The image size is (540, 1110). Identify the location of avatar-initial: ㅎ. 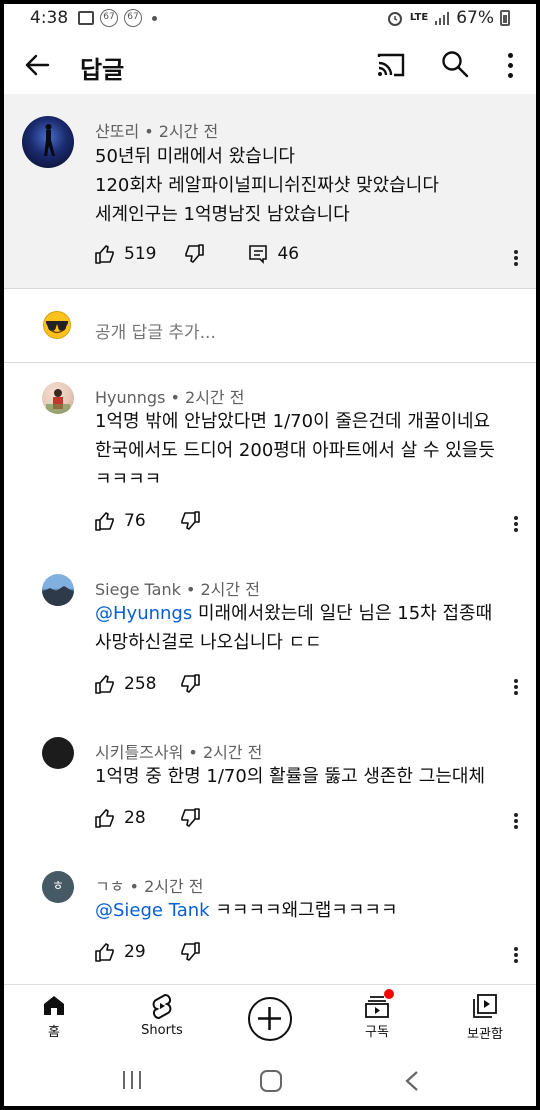
(58, 886).